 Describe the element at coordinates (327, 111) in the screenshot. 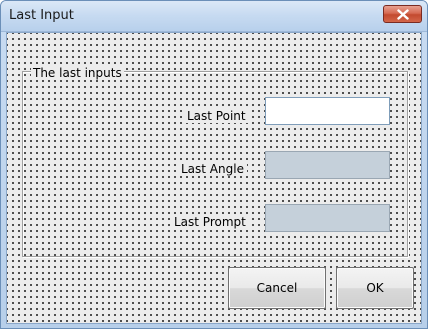

I see `last-point-input` at that location.